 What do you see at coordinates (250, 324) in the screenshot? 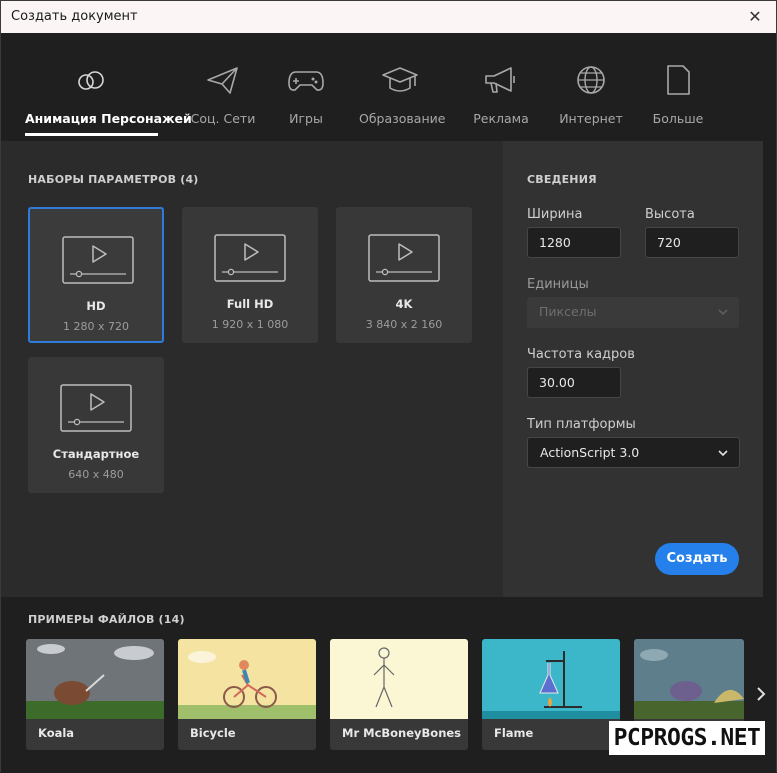
I see `preset-size: 1 920 x 1 080` at bounding box center [250, 324].